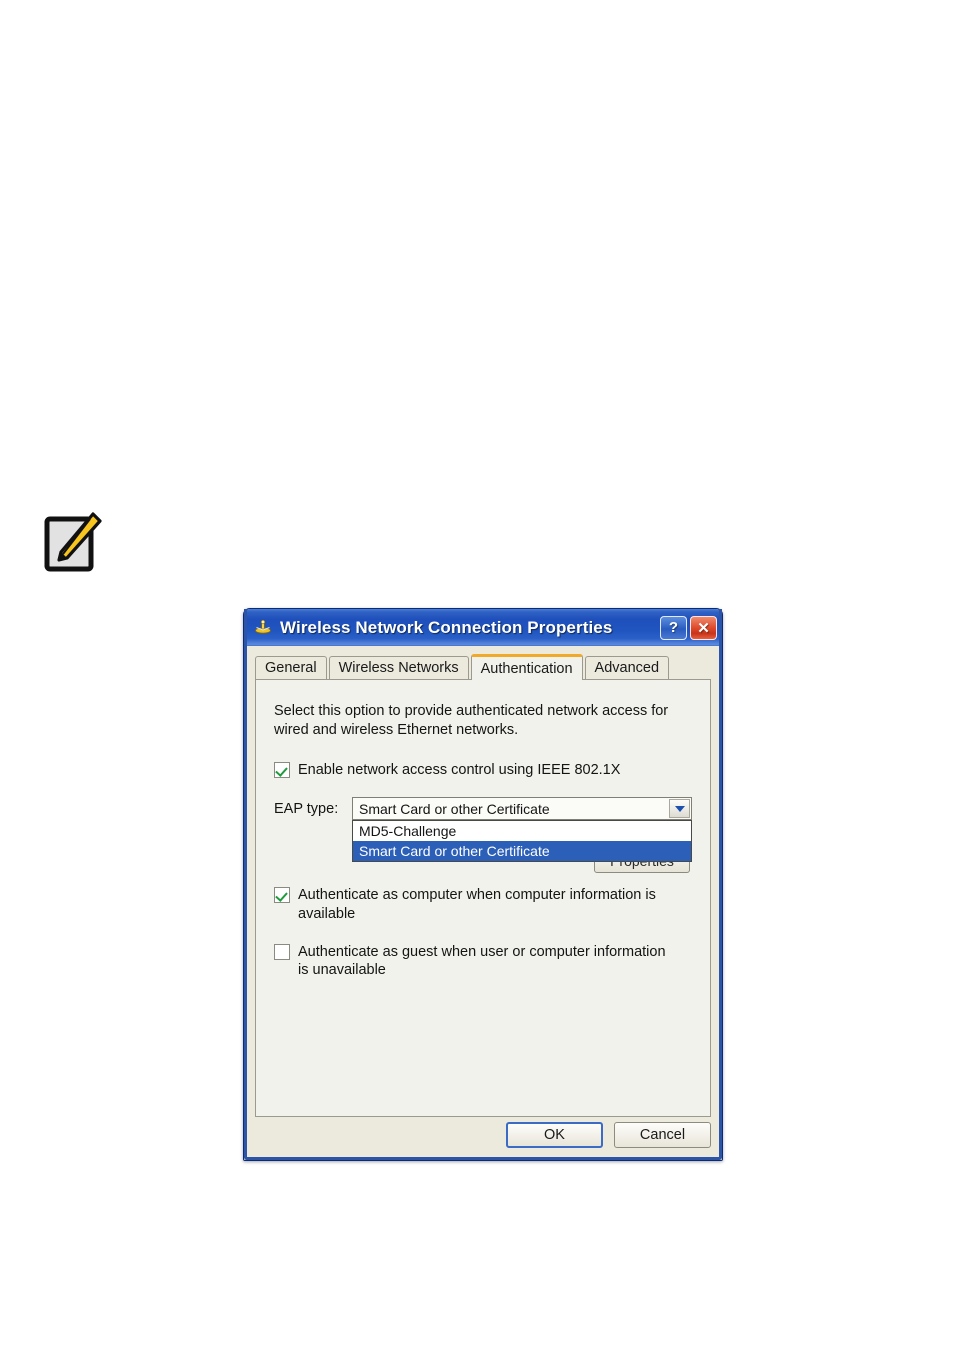 The image size is (954, 1351). What do you see at coordinates (522, 831) in the screenshot?
I see `eap-option-md5-challenge: MD5-Challenge` at bounding box center [522, 831].